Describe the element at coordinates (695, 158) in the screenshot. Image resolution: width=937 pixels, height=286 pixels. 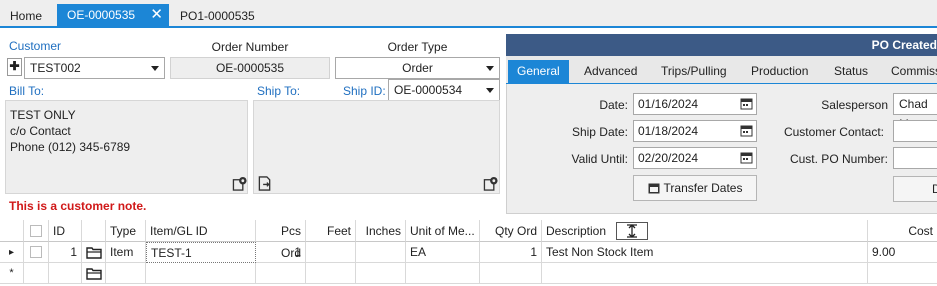
I see `valid-until-field: 02/20/2024` at that location.